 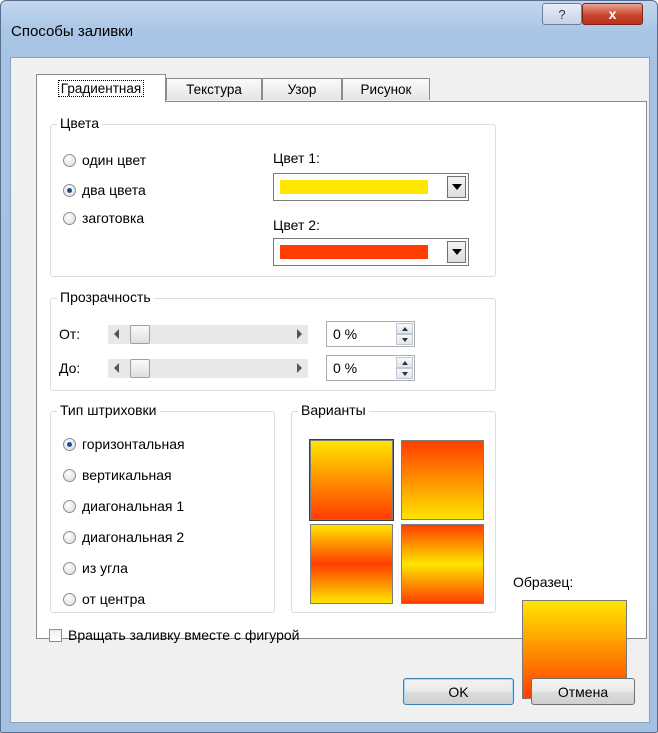 I want to click on colors-group-legend: Цвета, so click(x=79, y=123).